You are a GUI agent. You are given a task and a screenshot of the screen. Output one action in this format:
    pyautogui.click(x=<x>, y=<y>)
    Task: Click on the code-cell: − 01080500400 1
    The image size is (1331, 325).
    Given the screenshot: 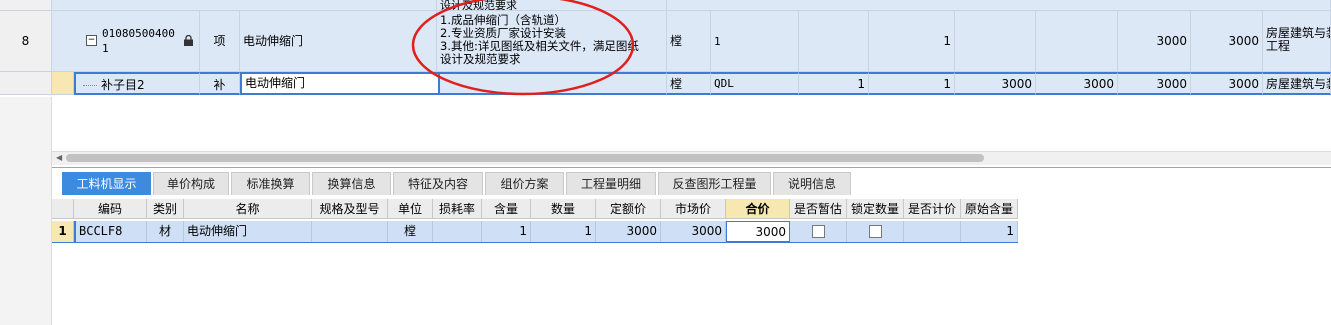 What is the action you would take?
    pyautogui.click(x=126, y=41)
    